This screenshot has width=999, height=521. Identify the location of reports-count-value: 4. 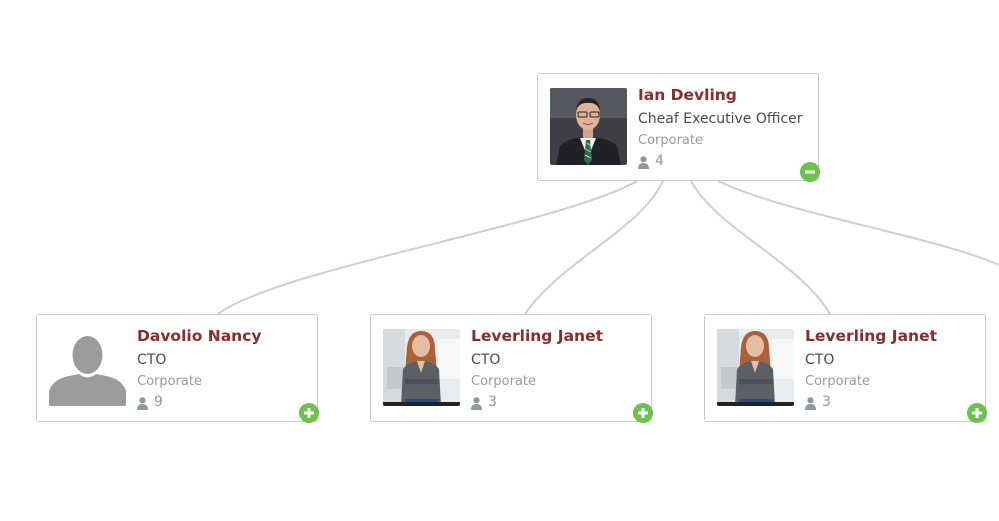
(659, 161).